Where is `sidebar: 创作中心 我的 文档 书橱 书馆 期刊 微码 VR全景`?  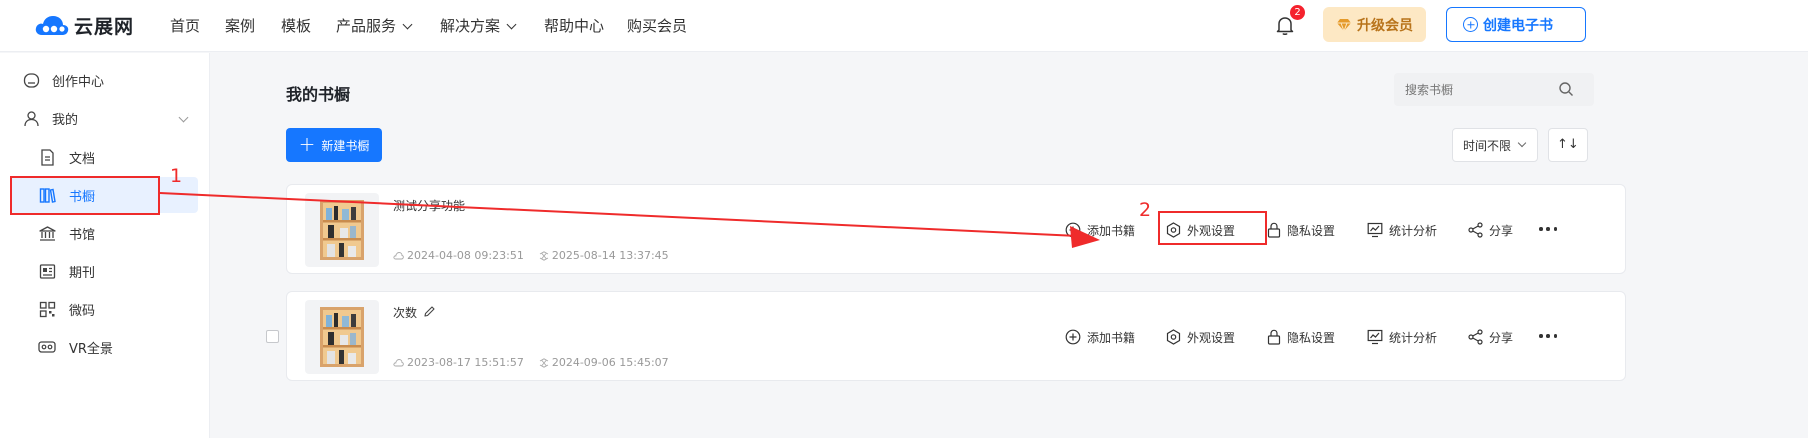 sidebar: 创作中心 我的 文档 书橱 书馆 期刊 微码 VR全景 is located at coordinates (105, 245).